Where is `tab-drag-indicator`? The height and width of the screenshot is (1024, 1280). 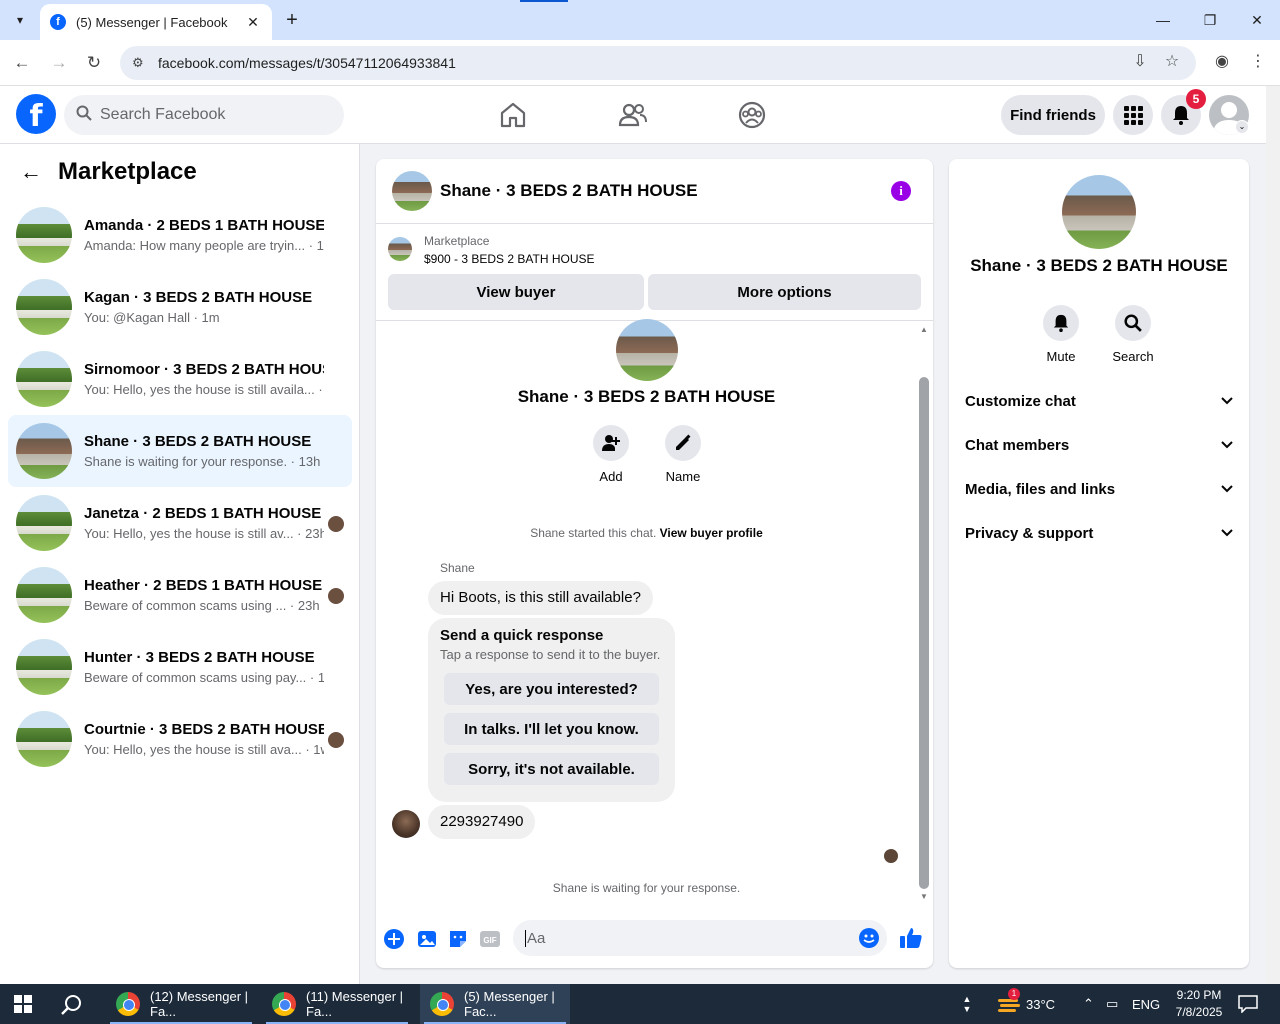
tab-drag-indicator is located at coordinates (544, 1).